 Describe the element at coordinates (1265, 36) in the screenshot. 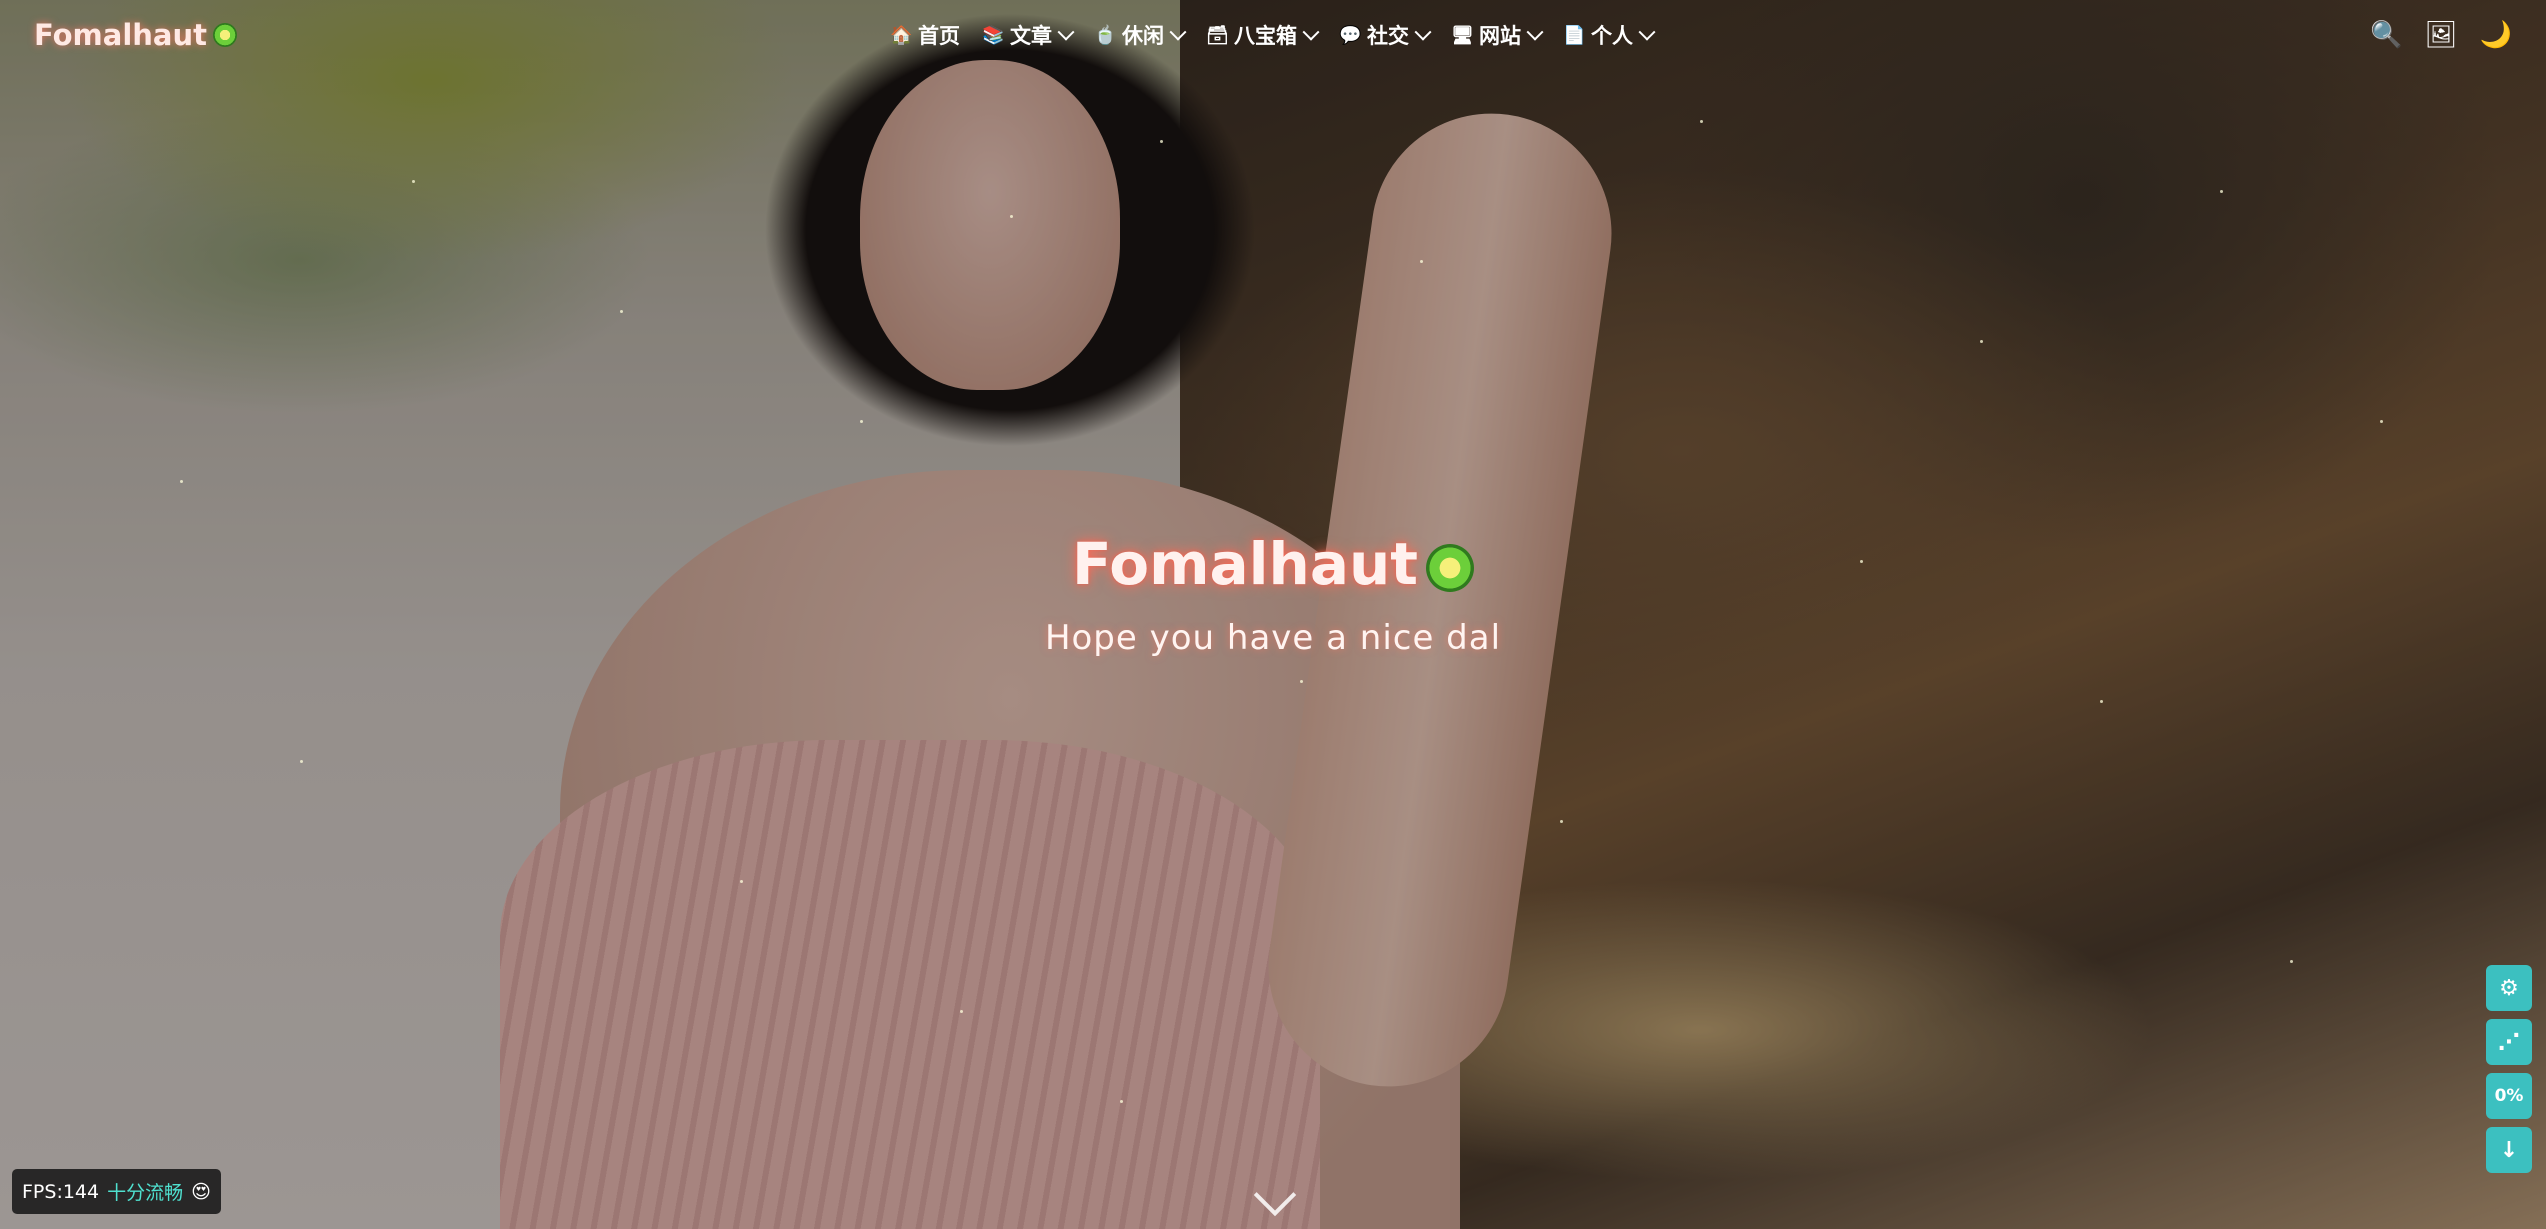

I see `nav-label: 八宝箱` at that location.